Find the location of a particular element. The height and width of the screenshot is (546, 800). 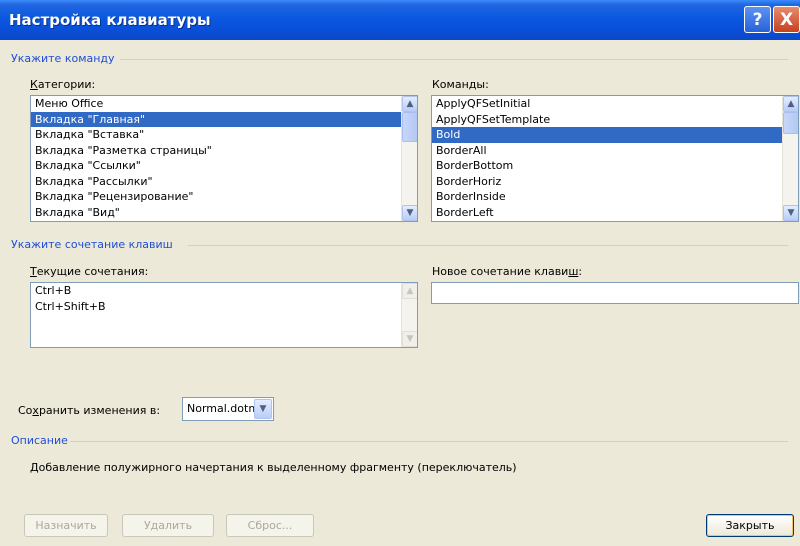

save-in-value: Normal.dotm is located at coordinates (223, 408).